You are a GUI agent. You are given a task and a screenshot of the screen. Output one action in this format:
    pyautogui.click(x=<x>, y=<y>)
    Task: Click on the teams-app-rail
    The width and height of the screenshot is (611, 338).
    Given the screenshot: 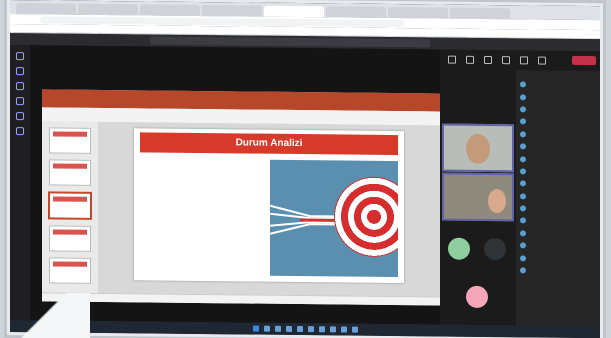 What is the action you would take?
    pyautogui.click(x=20, y=183)
    